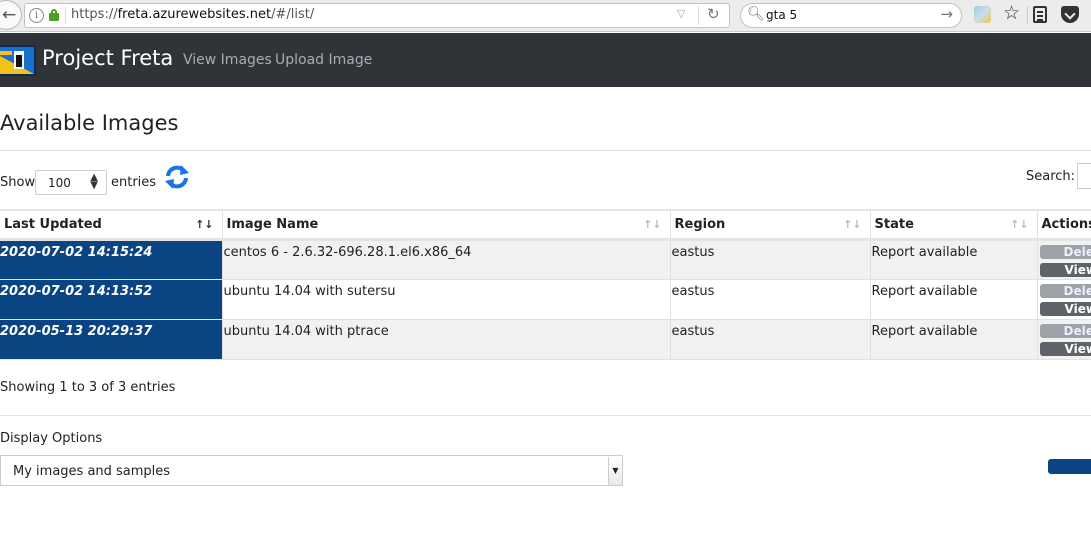 This screenshot has width=1091, height=549. What do you see at coordinates (59, 183) in the screenshot?
I see `entries-per-page-value: 100` at bounding box center [59, 183].